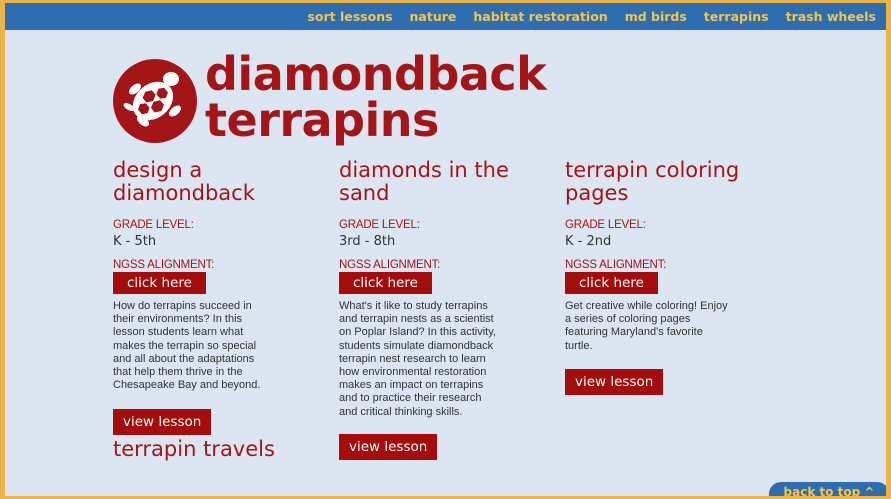 The width and height of the screenshot is (891, 499). Describe the element at coordinates (364, 193) in the screenshot. I see `lesson-title-line2: sand` at that location.